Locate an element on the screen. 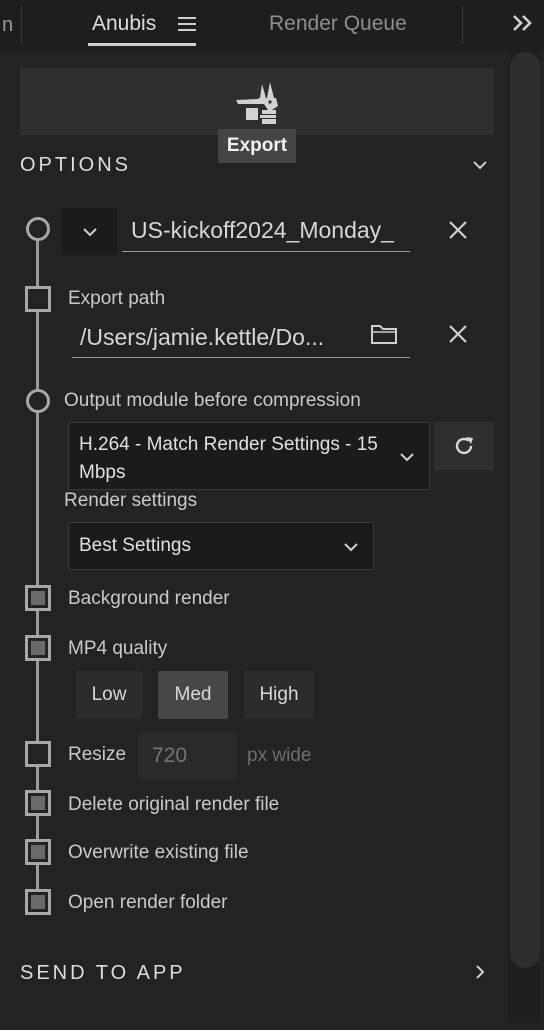  comp-name-dropdown is located at coordinates (89, 231).